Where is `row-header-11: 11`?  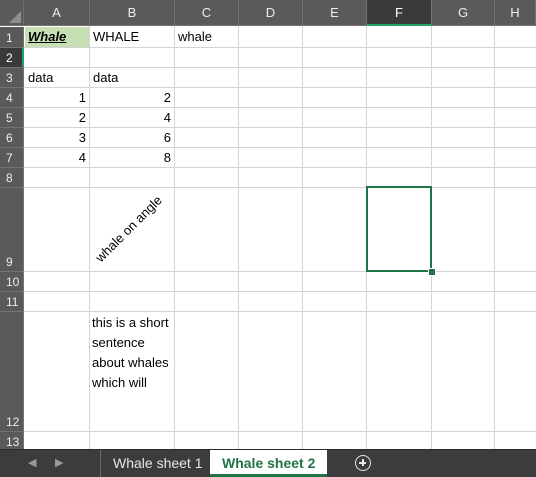
row-header-11: 11 is located at coordinates (12, 302).